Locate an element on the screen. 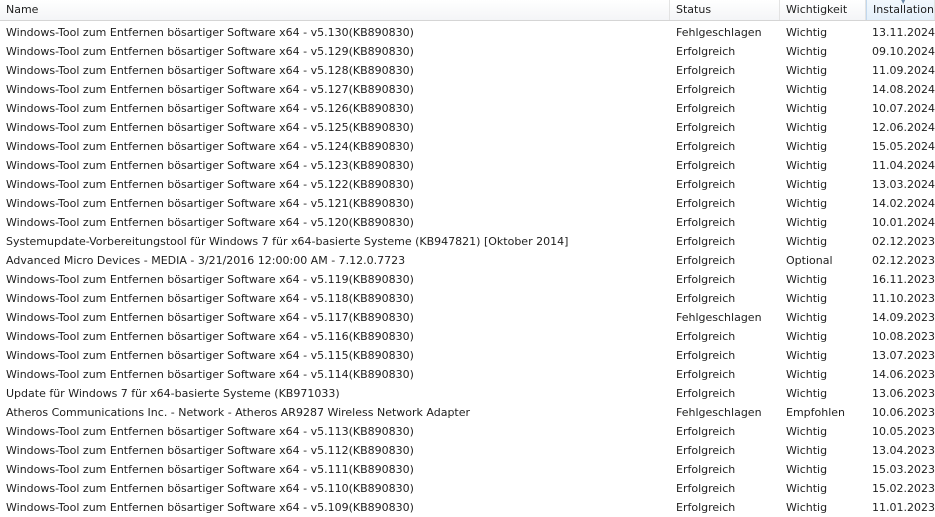 This screenshot has height=517, width=935. column-header-name: Name is located at coordinates (335, 10).